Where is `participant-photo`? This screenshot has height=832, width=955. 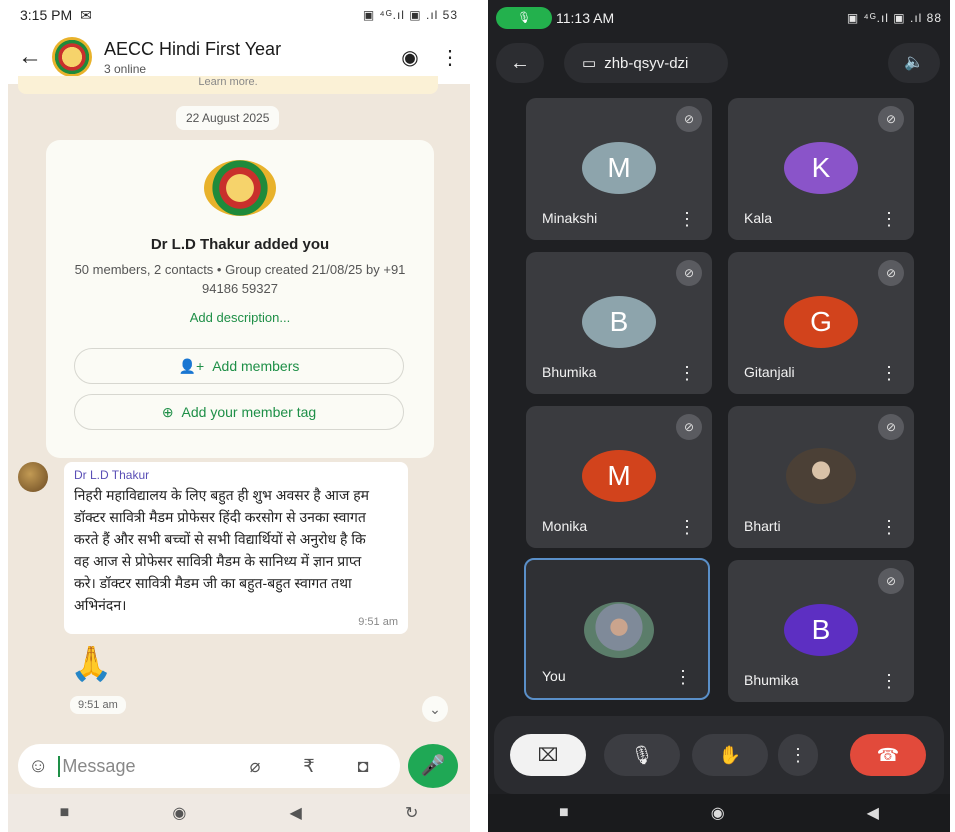 participant-photo is located at coordinates (821, 476).